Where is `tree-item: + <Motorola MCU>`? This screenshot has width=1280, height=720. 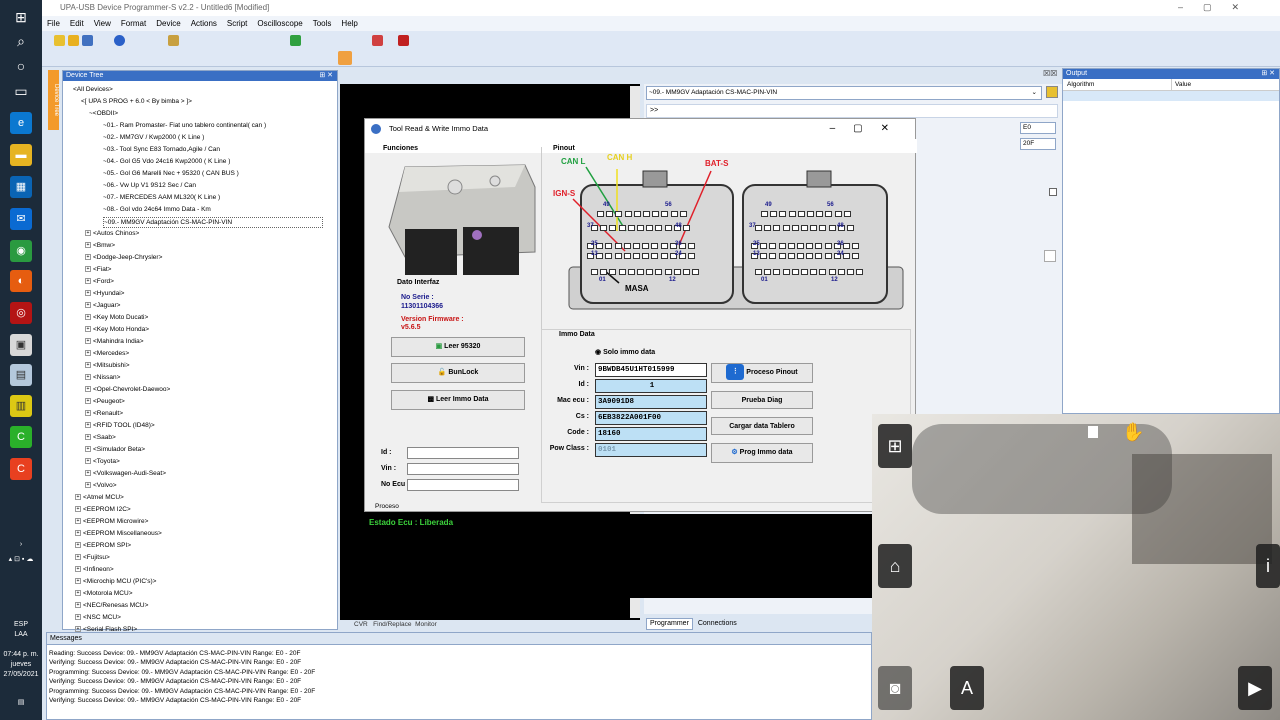
tree-item: + <Motorola MCU> is located at coordinates (104, 593).